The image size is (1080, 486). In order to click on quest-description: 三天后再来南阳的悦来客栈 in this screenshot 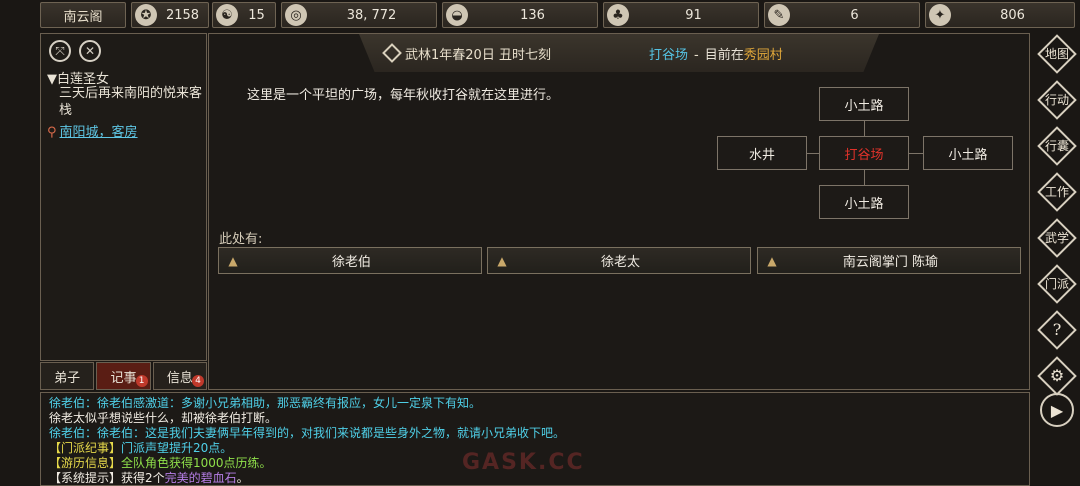, I will do `click(131, 102)`.